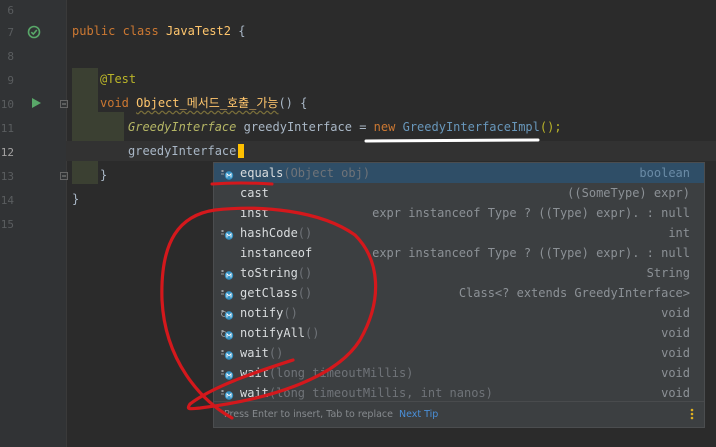 This screenshot has height=447, width=716. I want to click on completion-name: notifyAll(), so click(280, 333).